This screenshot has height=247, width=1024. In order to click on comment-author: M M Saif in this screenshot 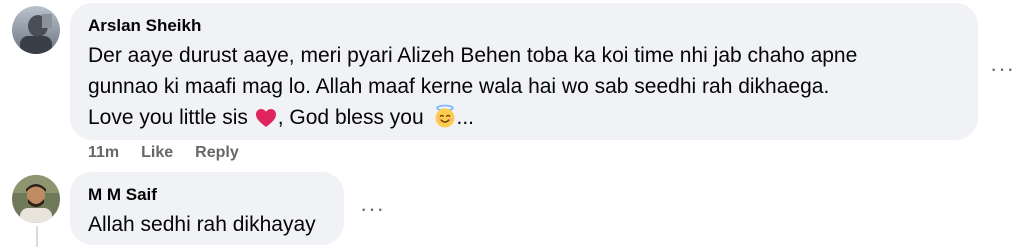, I will do `click(207, 195)`.